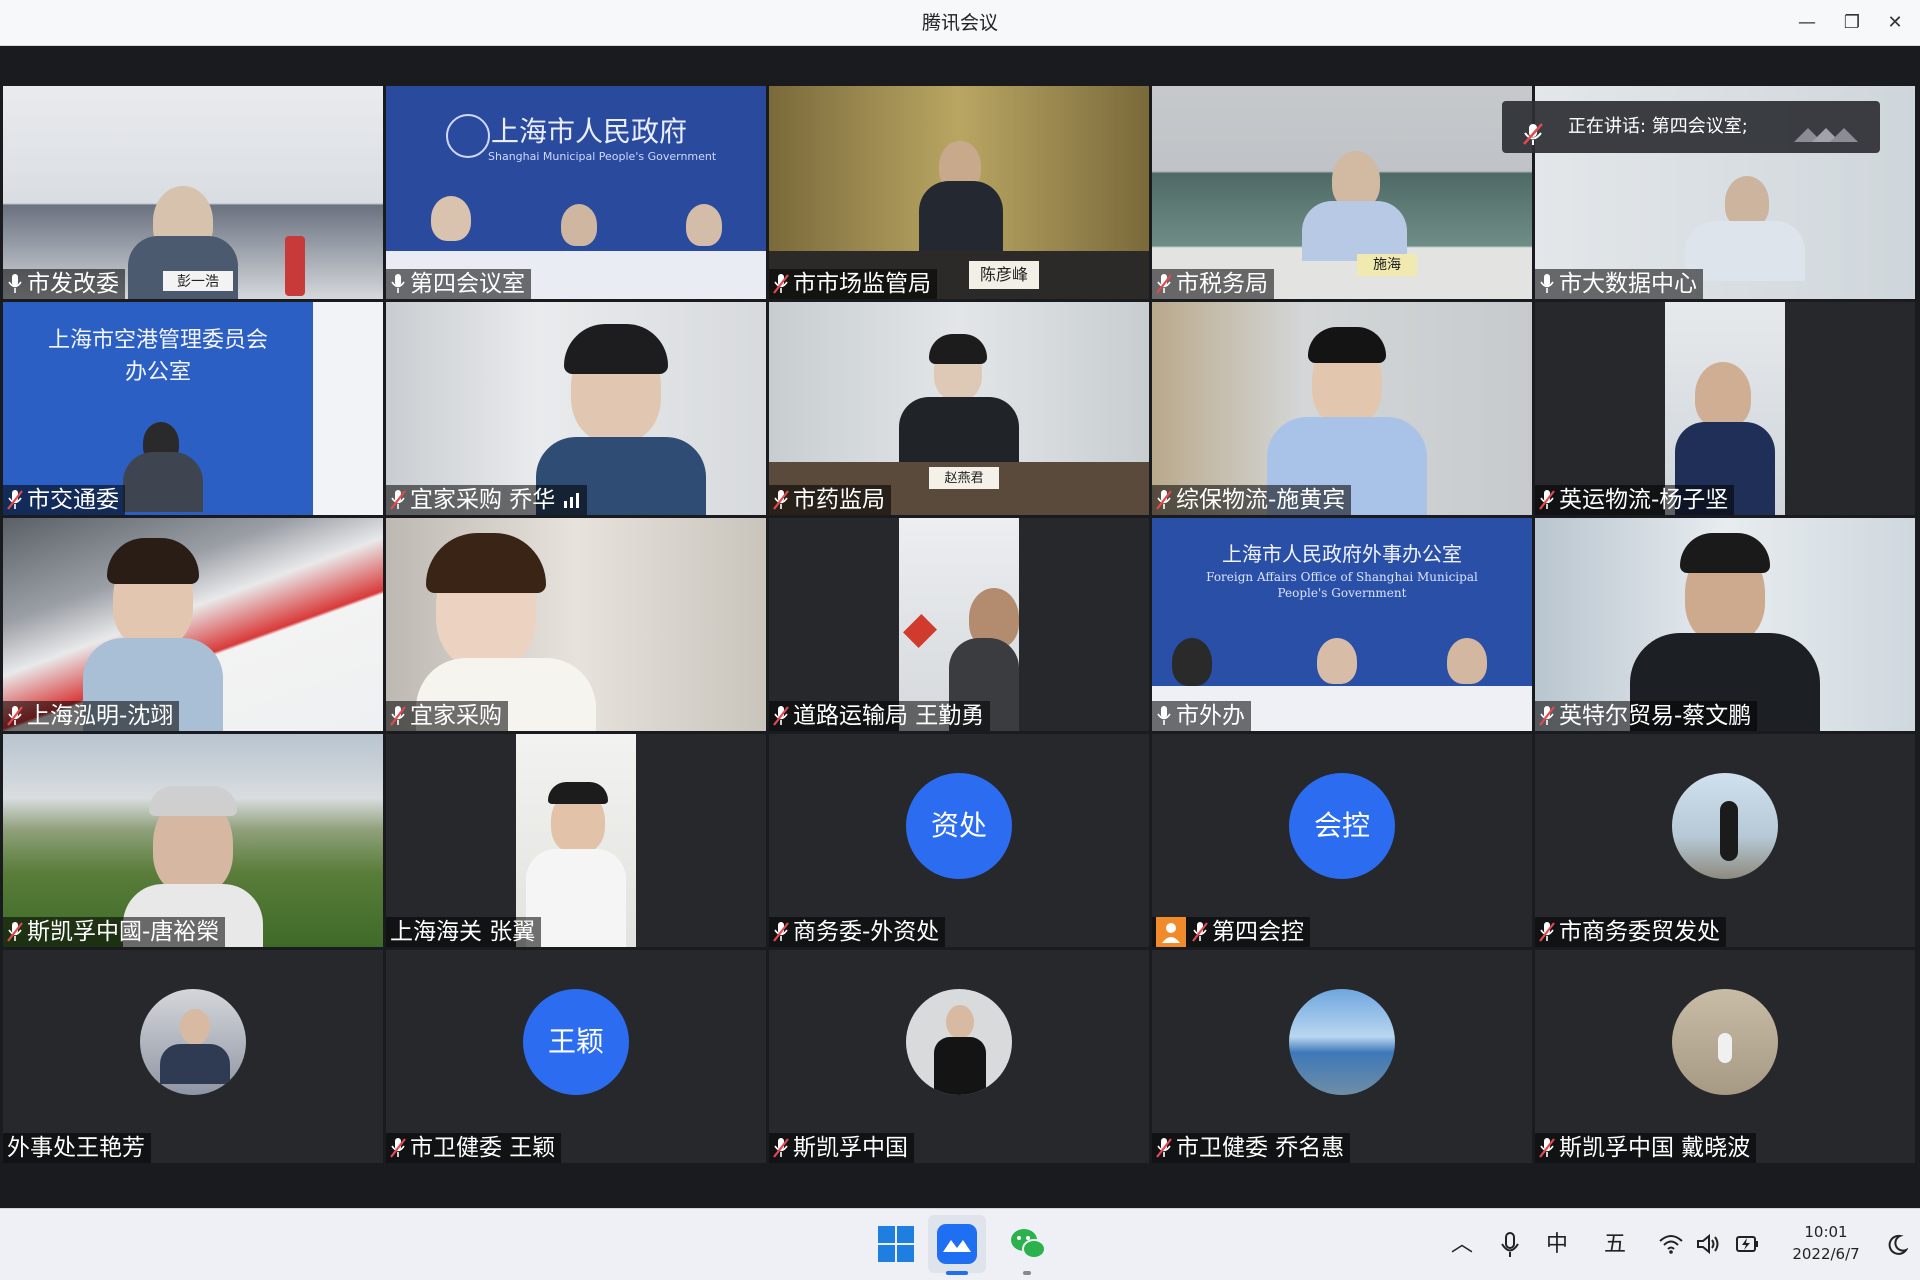 This screenshot has height=1280, width=1920. What do you see at coordinates (1342, 1056) in the screenshot?
I see `video-tile: 市卫健委 乔名惠` at bounding box center [1342, 1056].